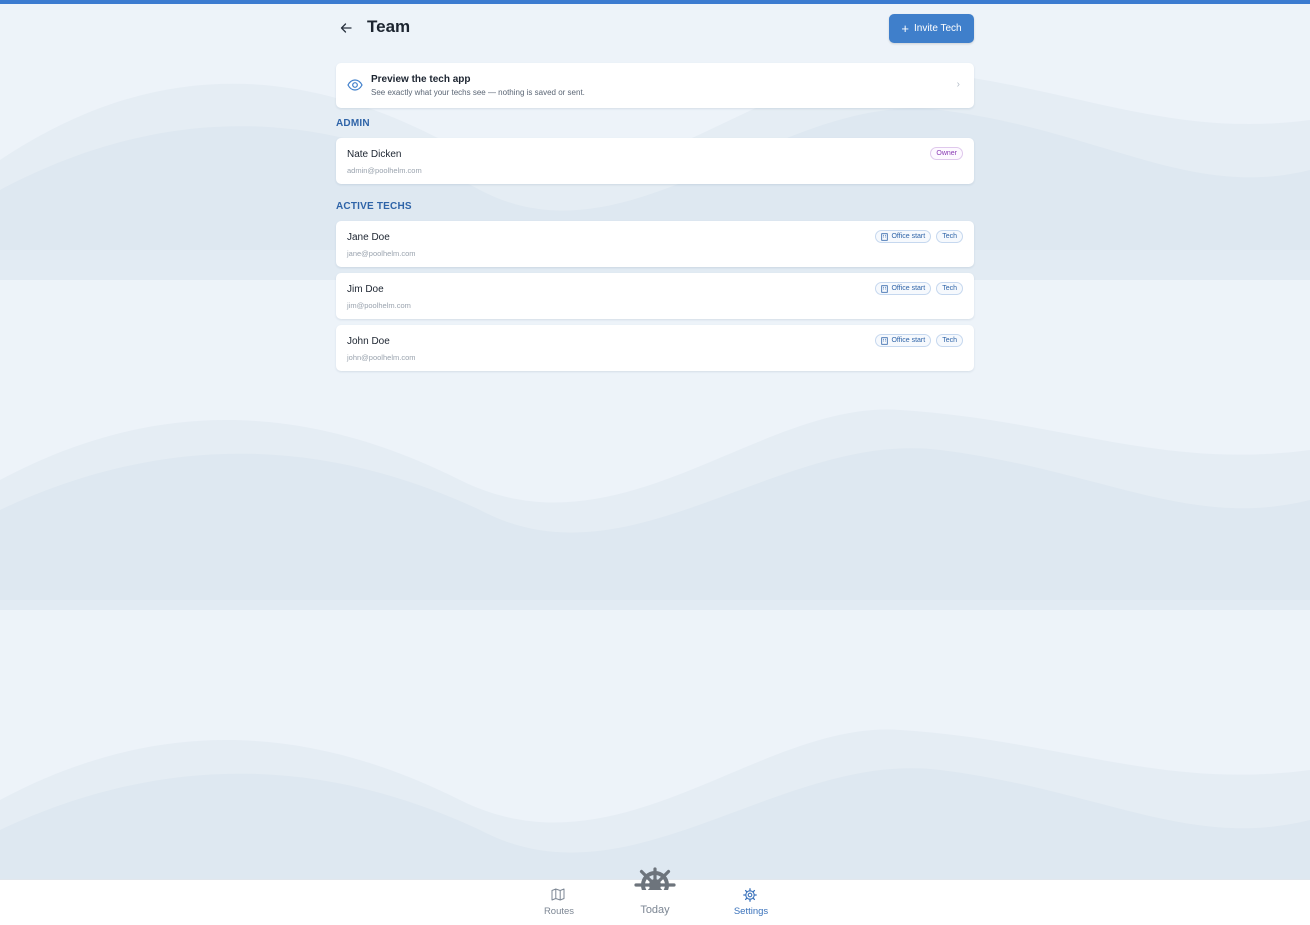 The image size is (1310, 925). I want to click on invite-tech-button: + Invite Tech, so click(931, 28).